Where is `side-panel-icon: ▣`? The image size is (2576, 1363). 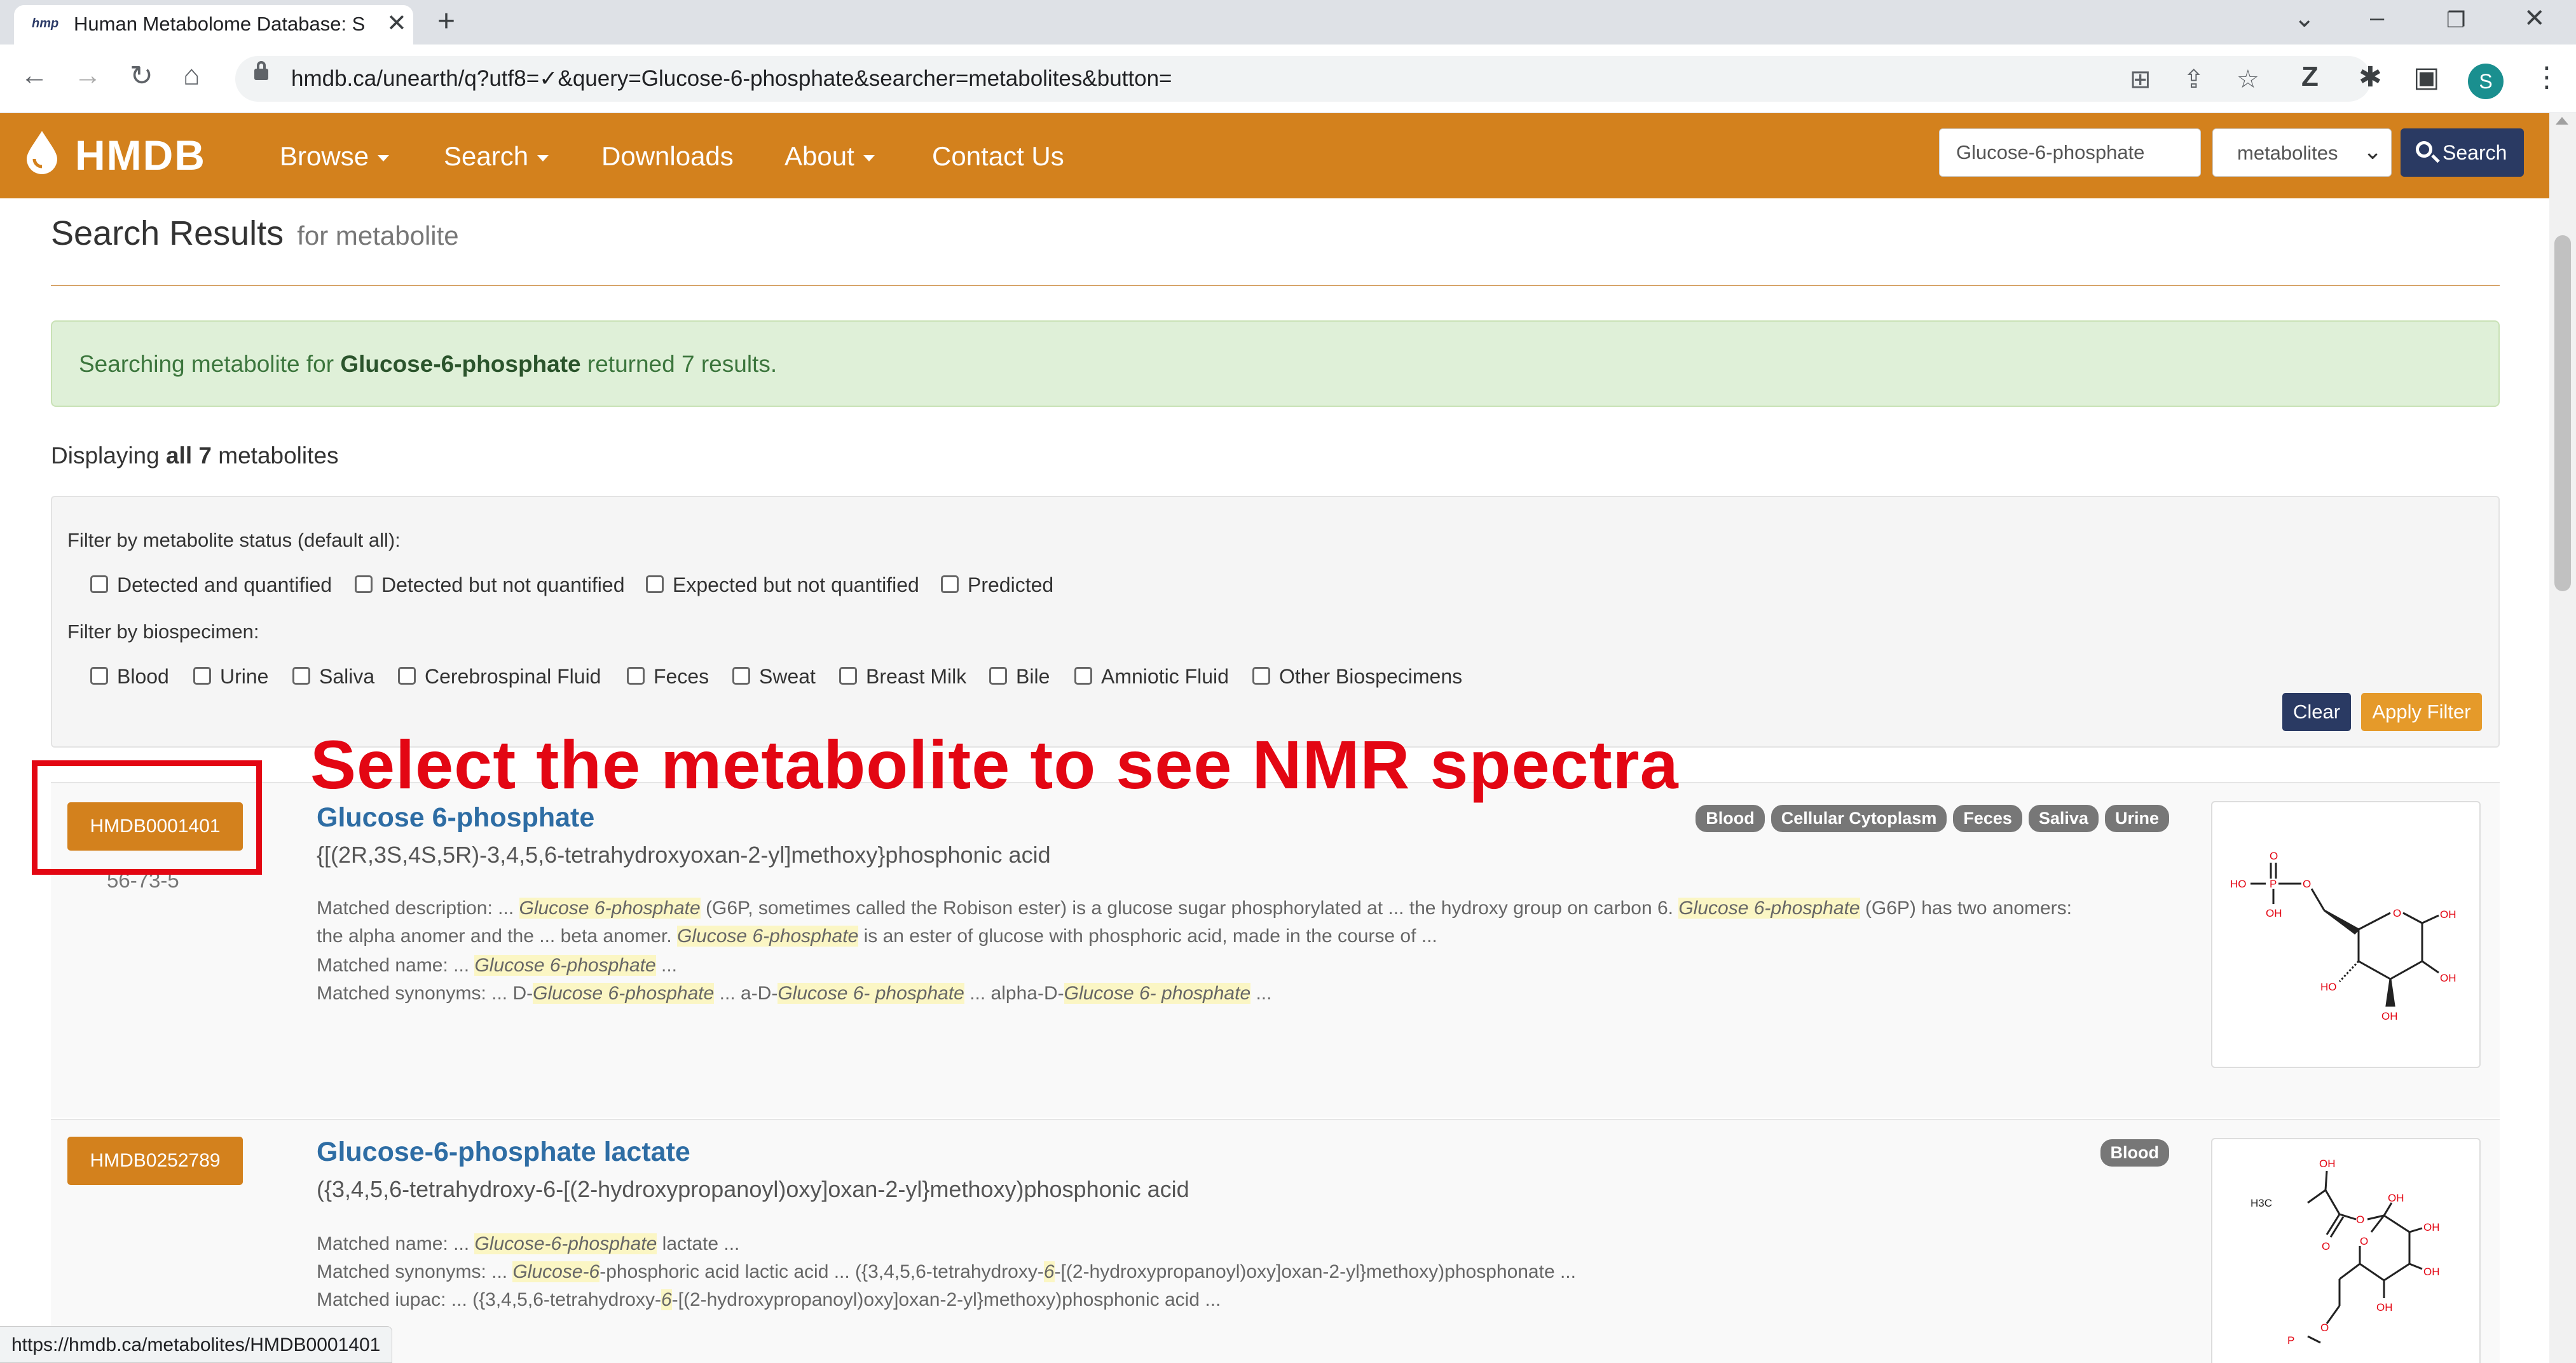
side-panel-icon: ▣ is located at coordinates (2426, 77).